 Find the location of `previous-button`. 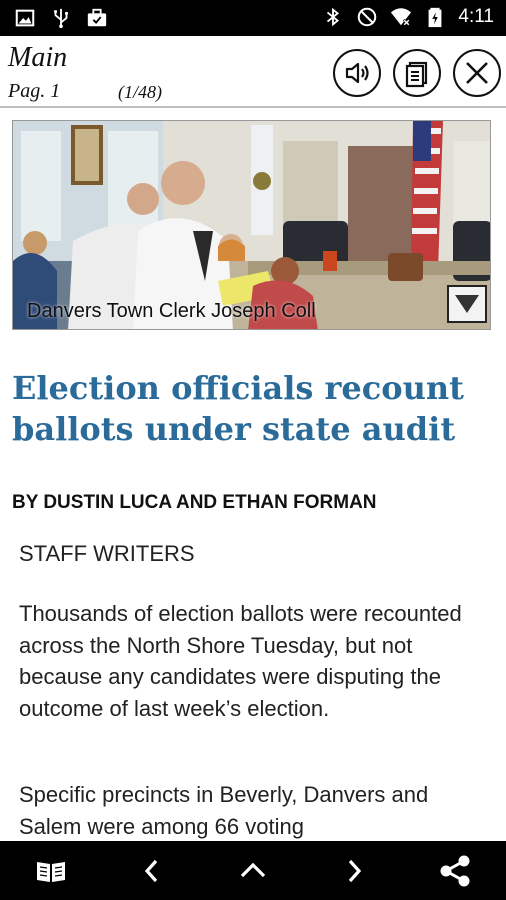

previous-button is located at coordinates (152, 870).